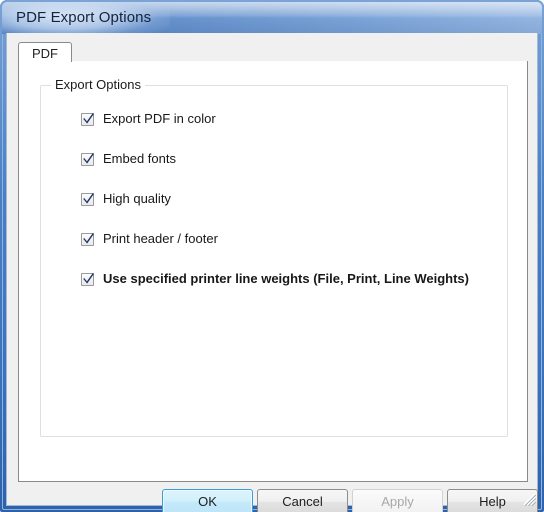 Image resolution: width=544 pixels, height=512 pixels. I want to click on checkbox-label-embed-fonts: Embed fonts, so click(139, 158).